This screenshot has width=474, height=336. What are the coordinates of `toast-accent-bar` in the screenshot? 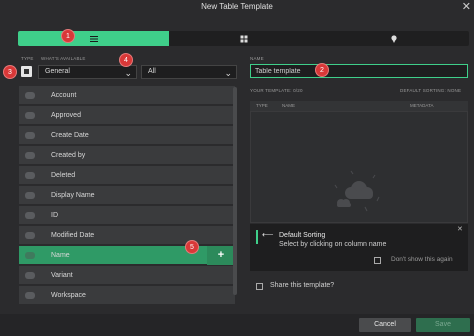 It's located at (257, 237).